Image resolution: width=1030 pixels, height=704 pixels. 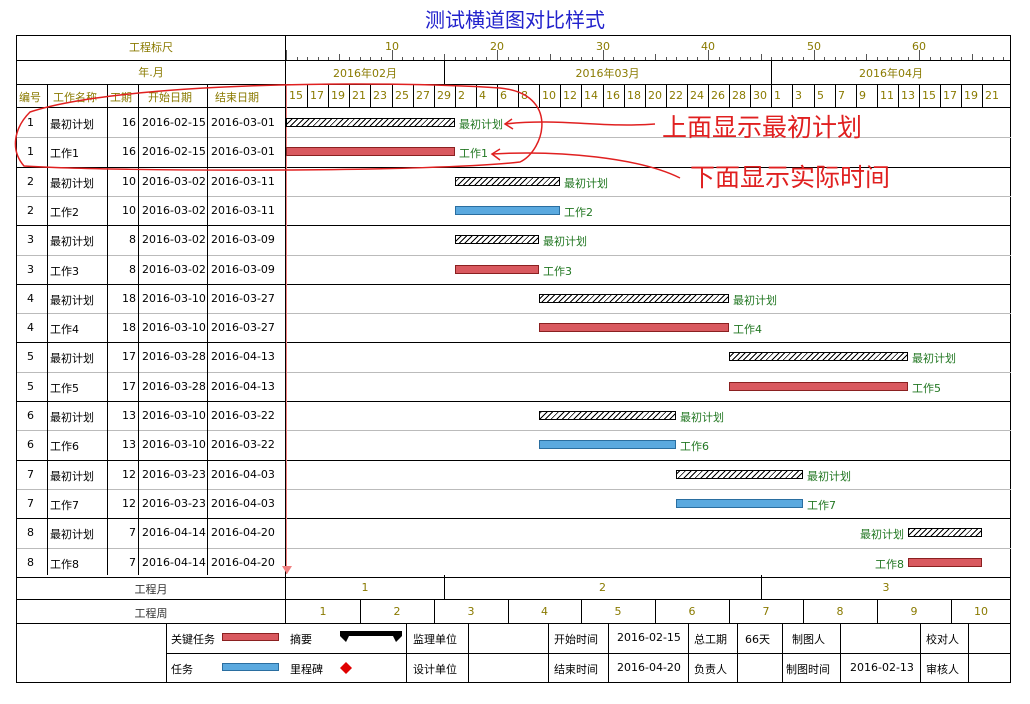 I want to click on annotation-top: 上面显示最初计划, so click(x=762, y=127).